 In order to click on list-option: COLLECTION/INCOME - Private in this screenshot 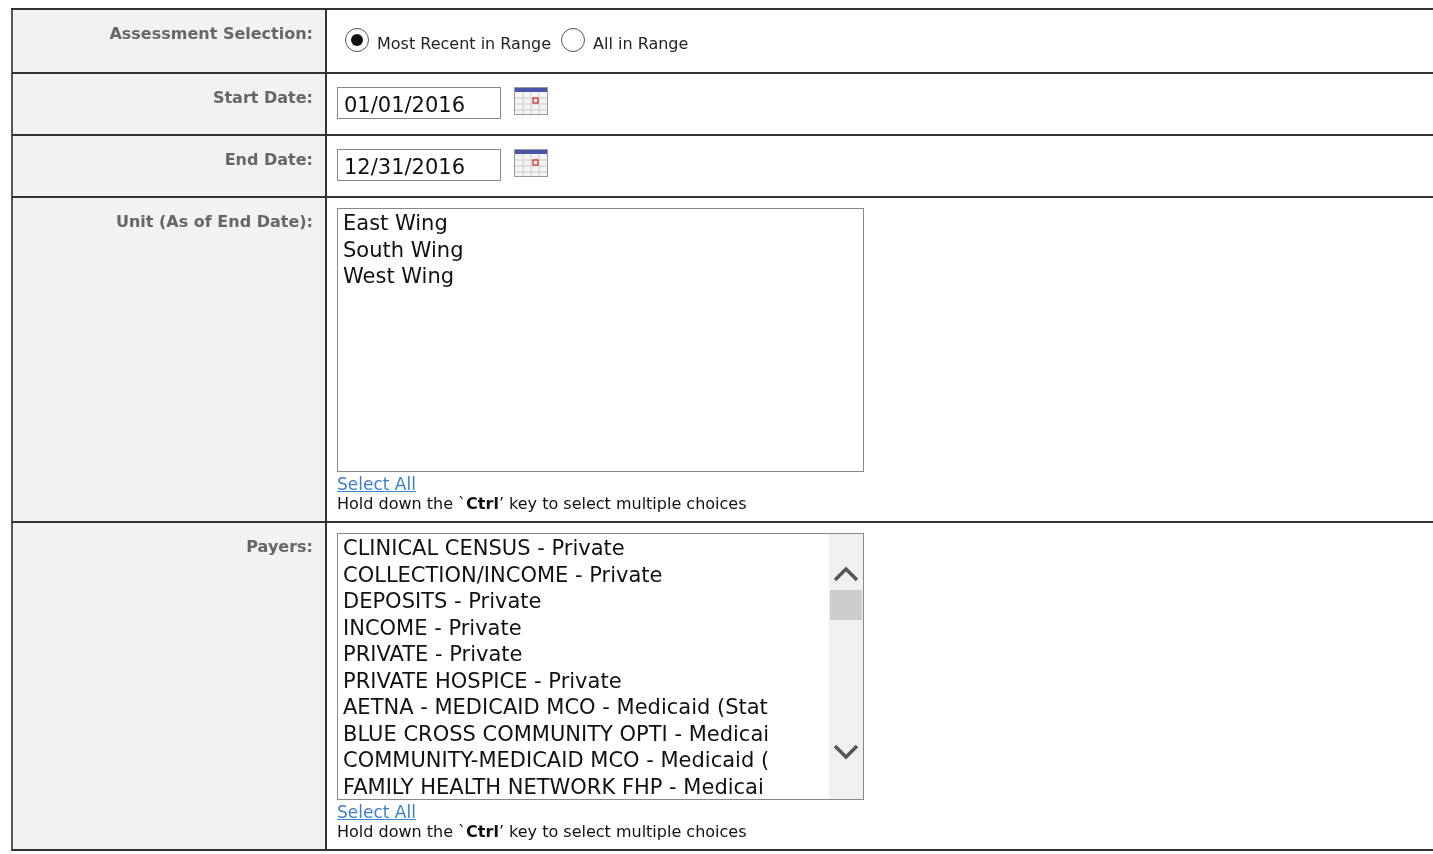, I will do `click(583, 574)`.